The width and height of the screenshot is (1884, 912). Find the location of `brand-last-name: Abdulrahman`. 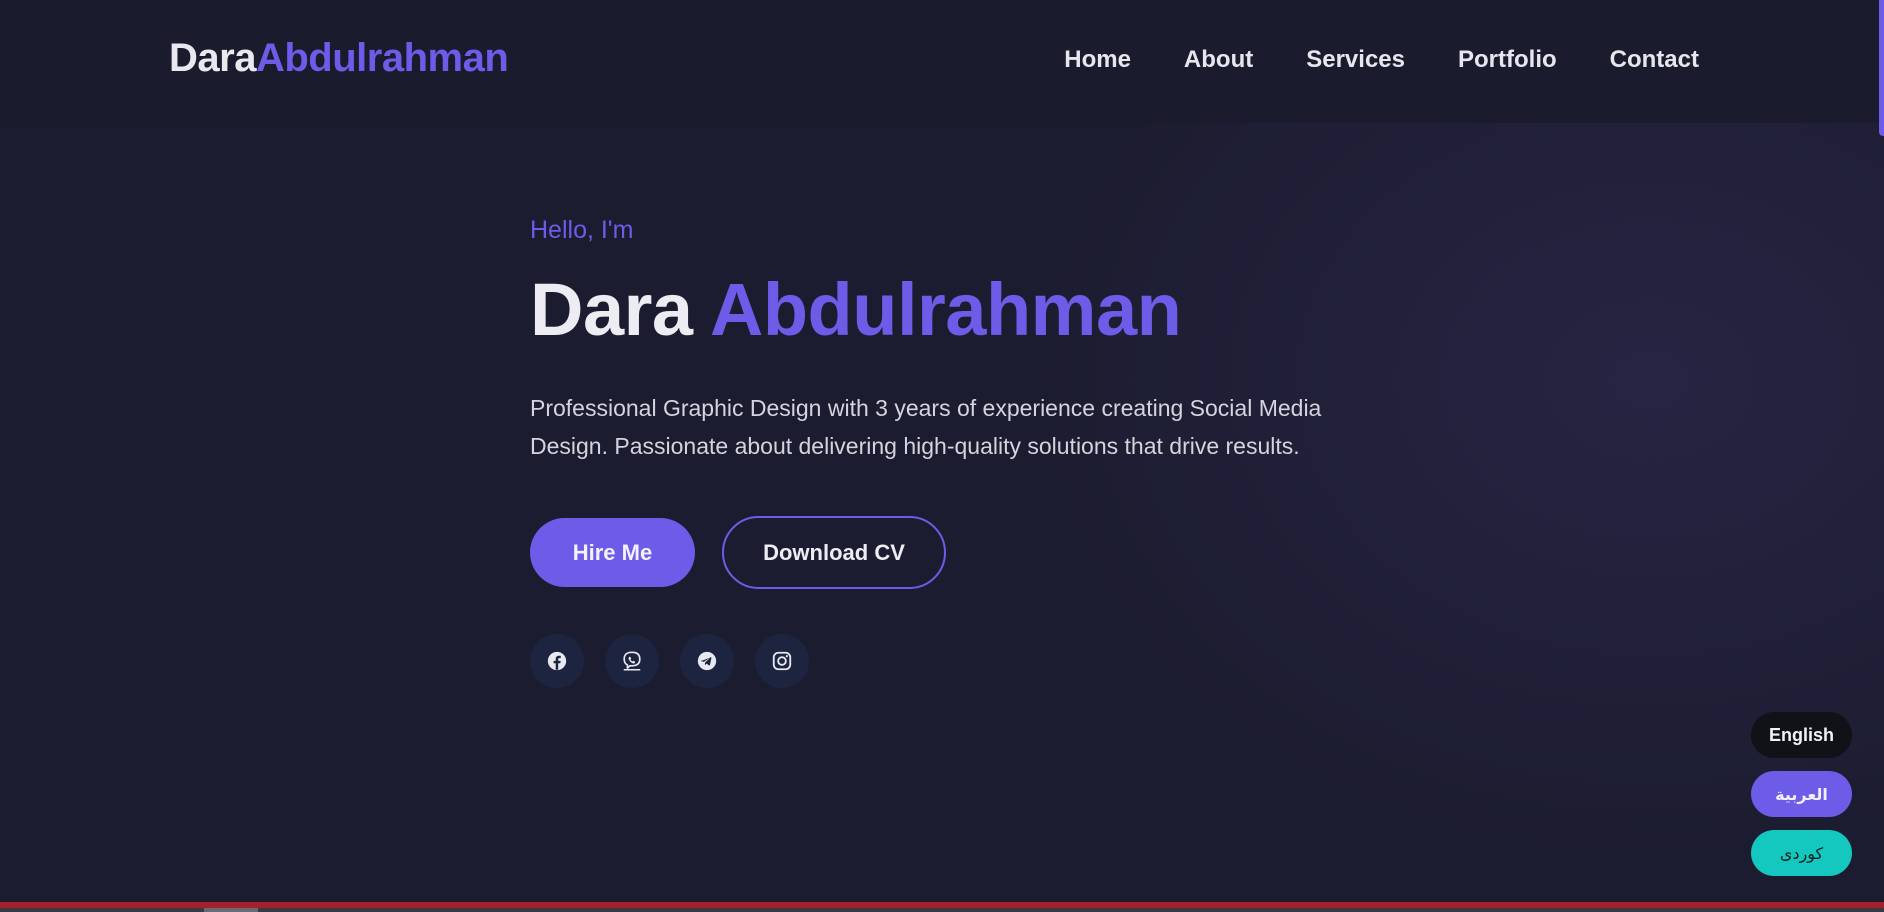

brand-last-name: Abdulrahman is located at coordinates (382, 58).